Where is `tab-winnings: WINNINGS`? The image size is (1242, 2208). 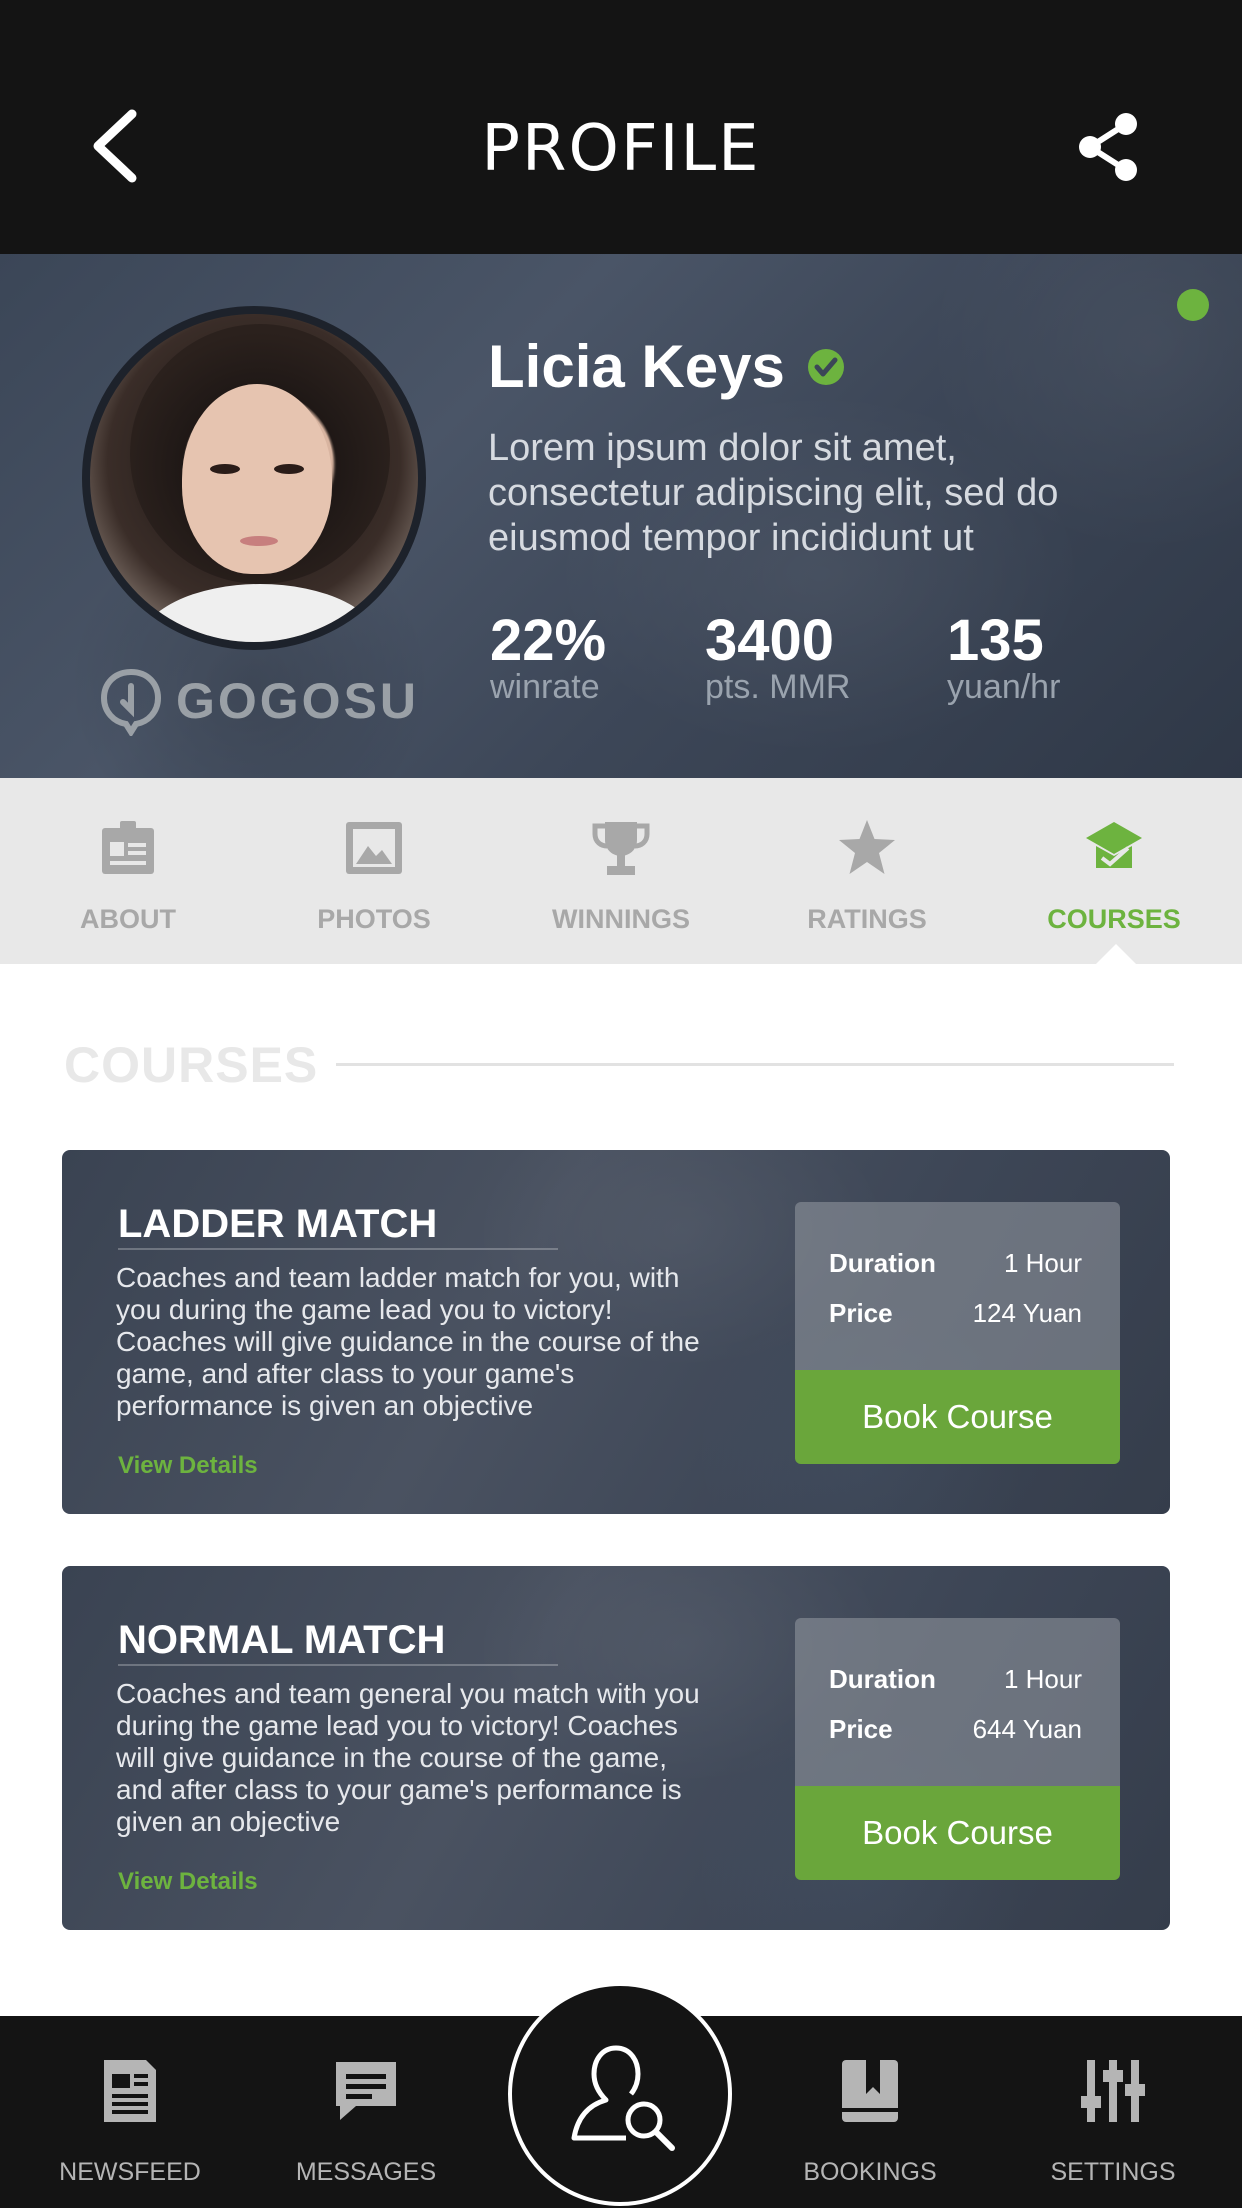
tab-winnings: WINNINGS is located at coordinates (621, 871).